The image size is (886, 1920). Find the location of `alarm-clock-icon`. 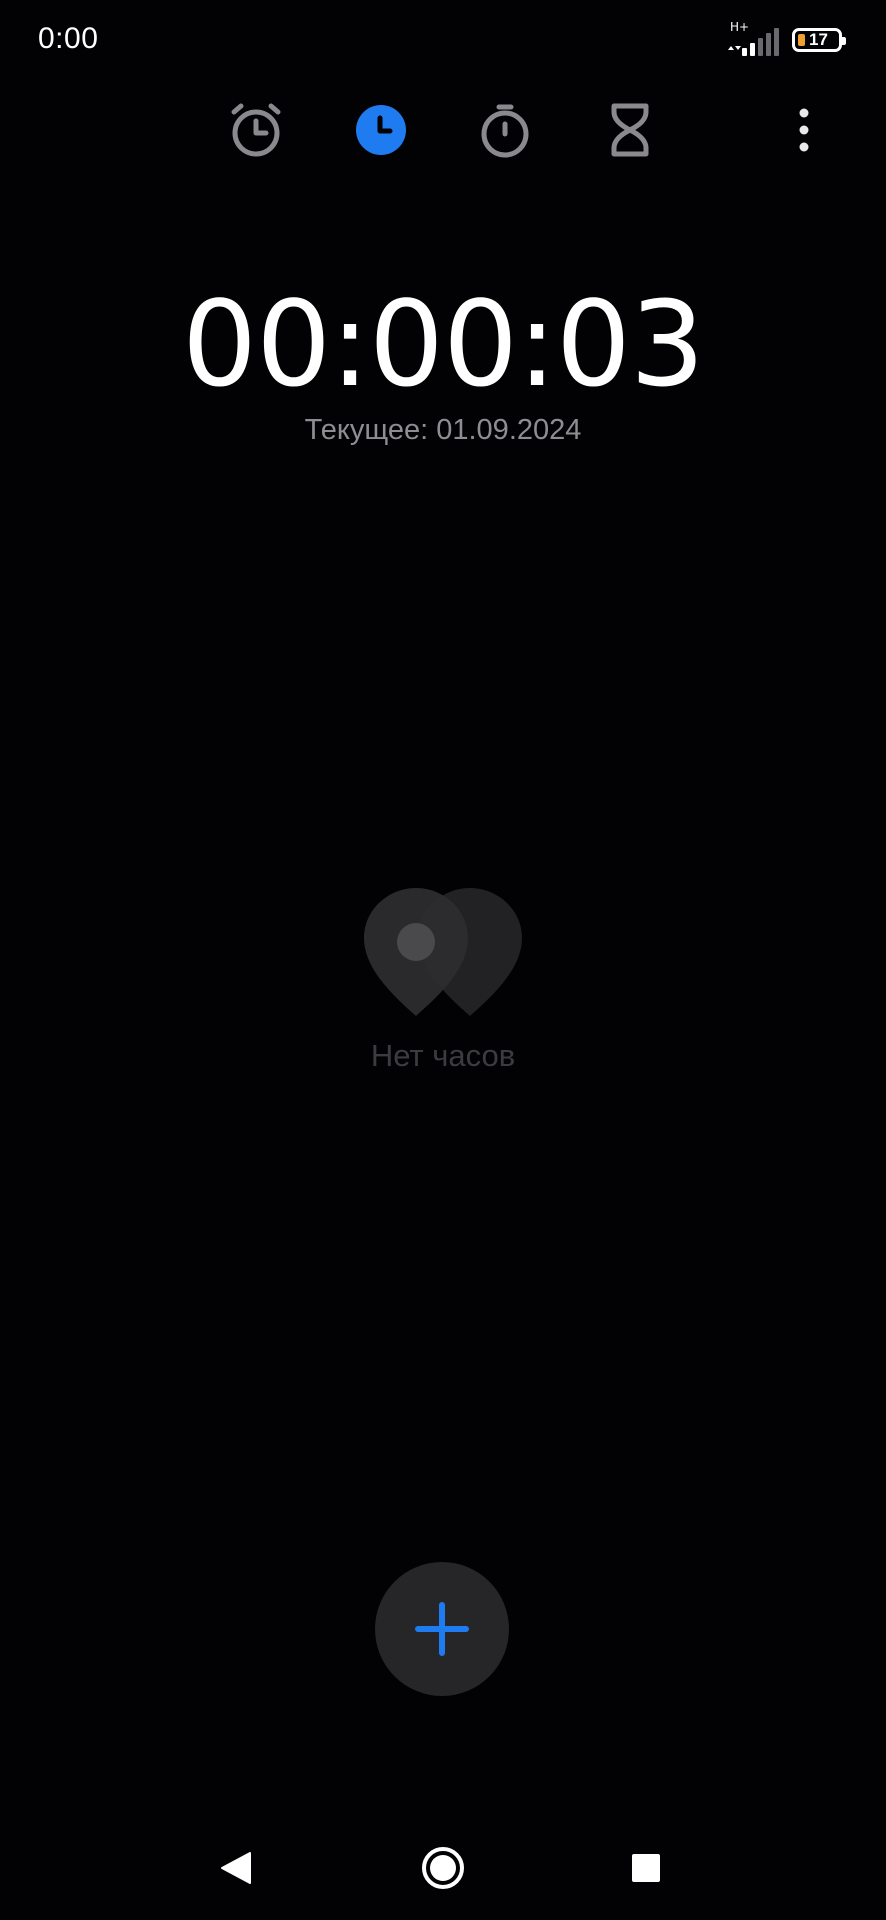

alarm-clock-icon is located at coordinates (256, 130).